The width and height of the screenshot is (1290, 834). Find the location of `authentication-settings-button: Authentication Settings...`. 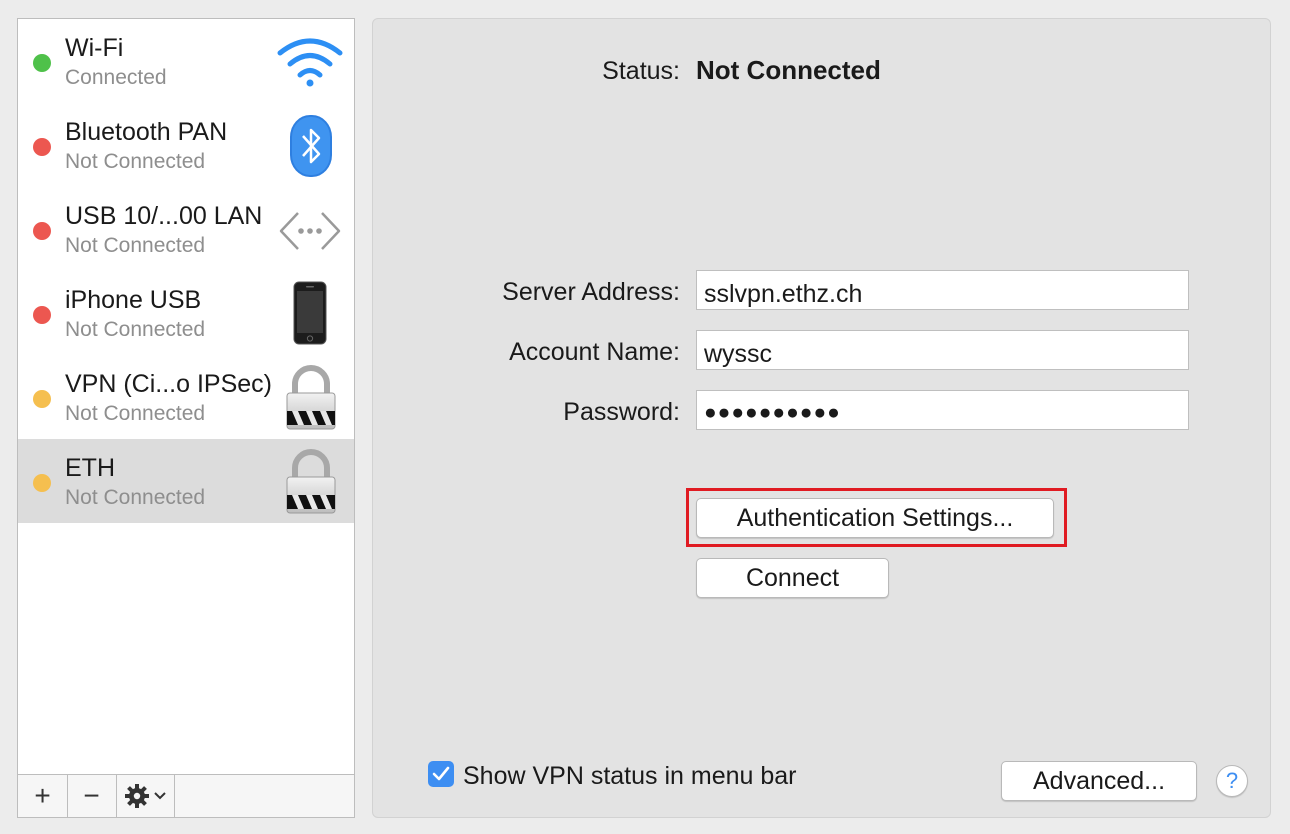

authentication-settings-button: Authentication Settings... is located at coordinates (875, 518).